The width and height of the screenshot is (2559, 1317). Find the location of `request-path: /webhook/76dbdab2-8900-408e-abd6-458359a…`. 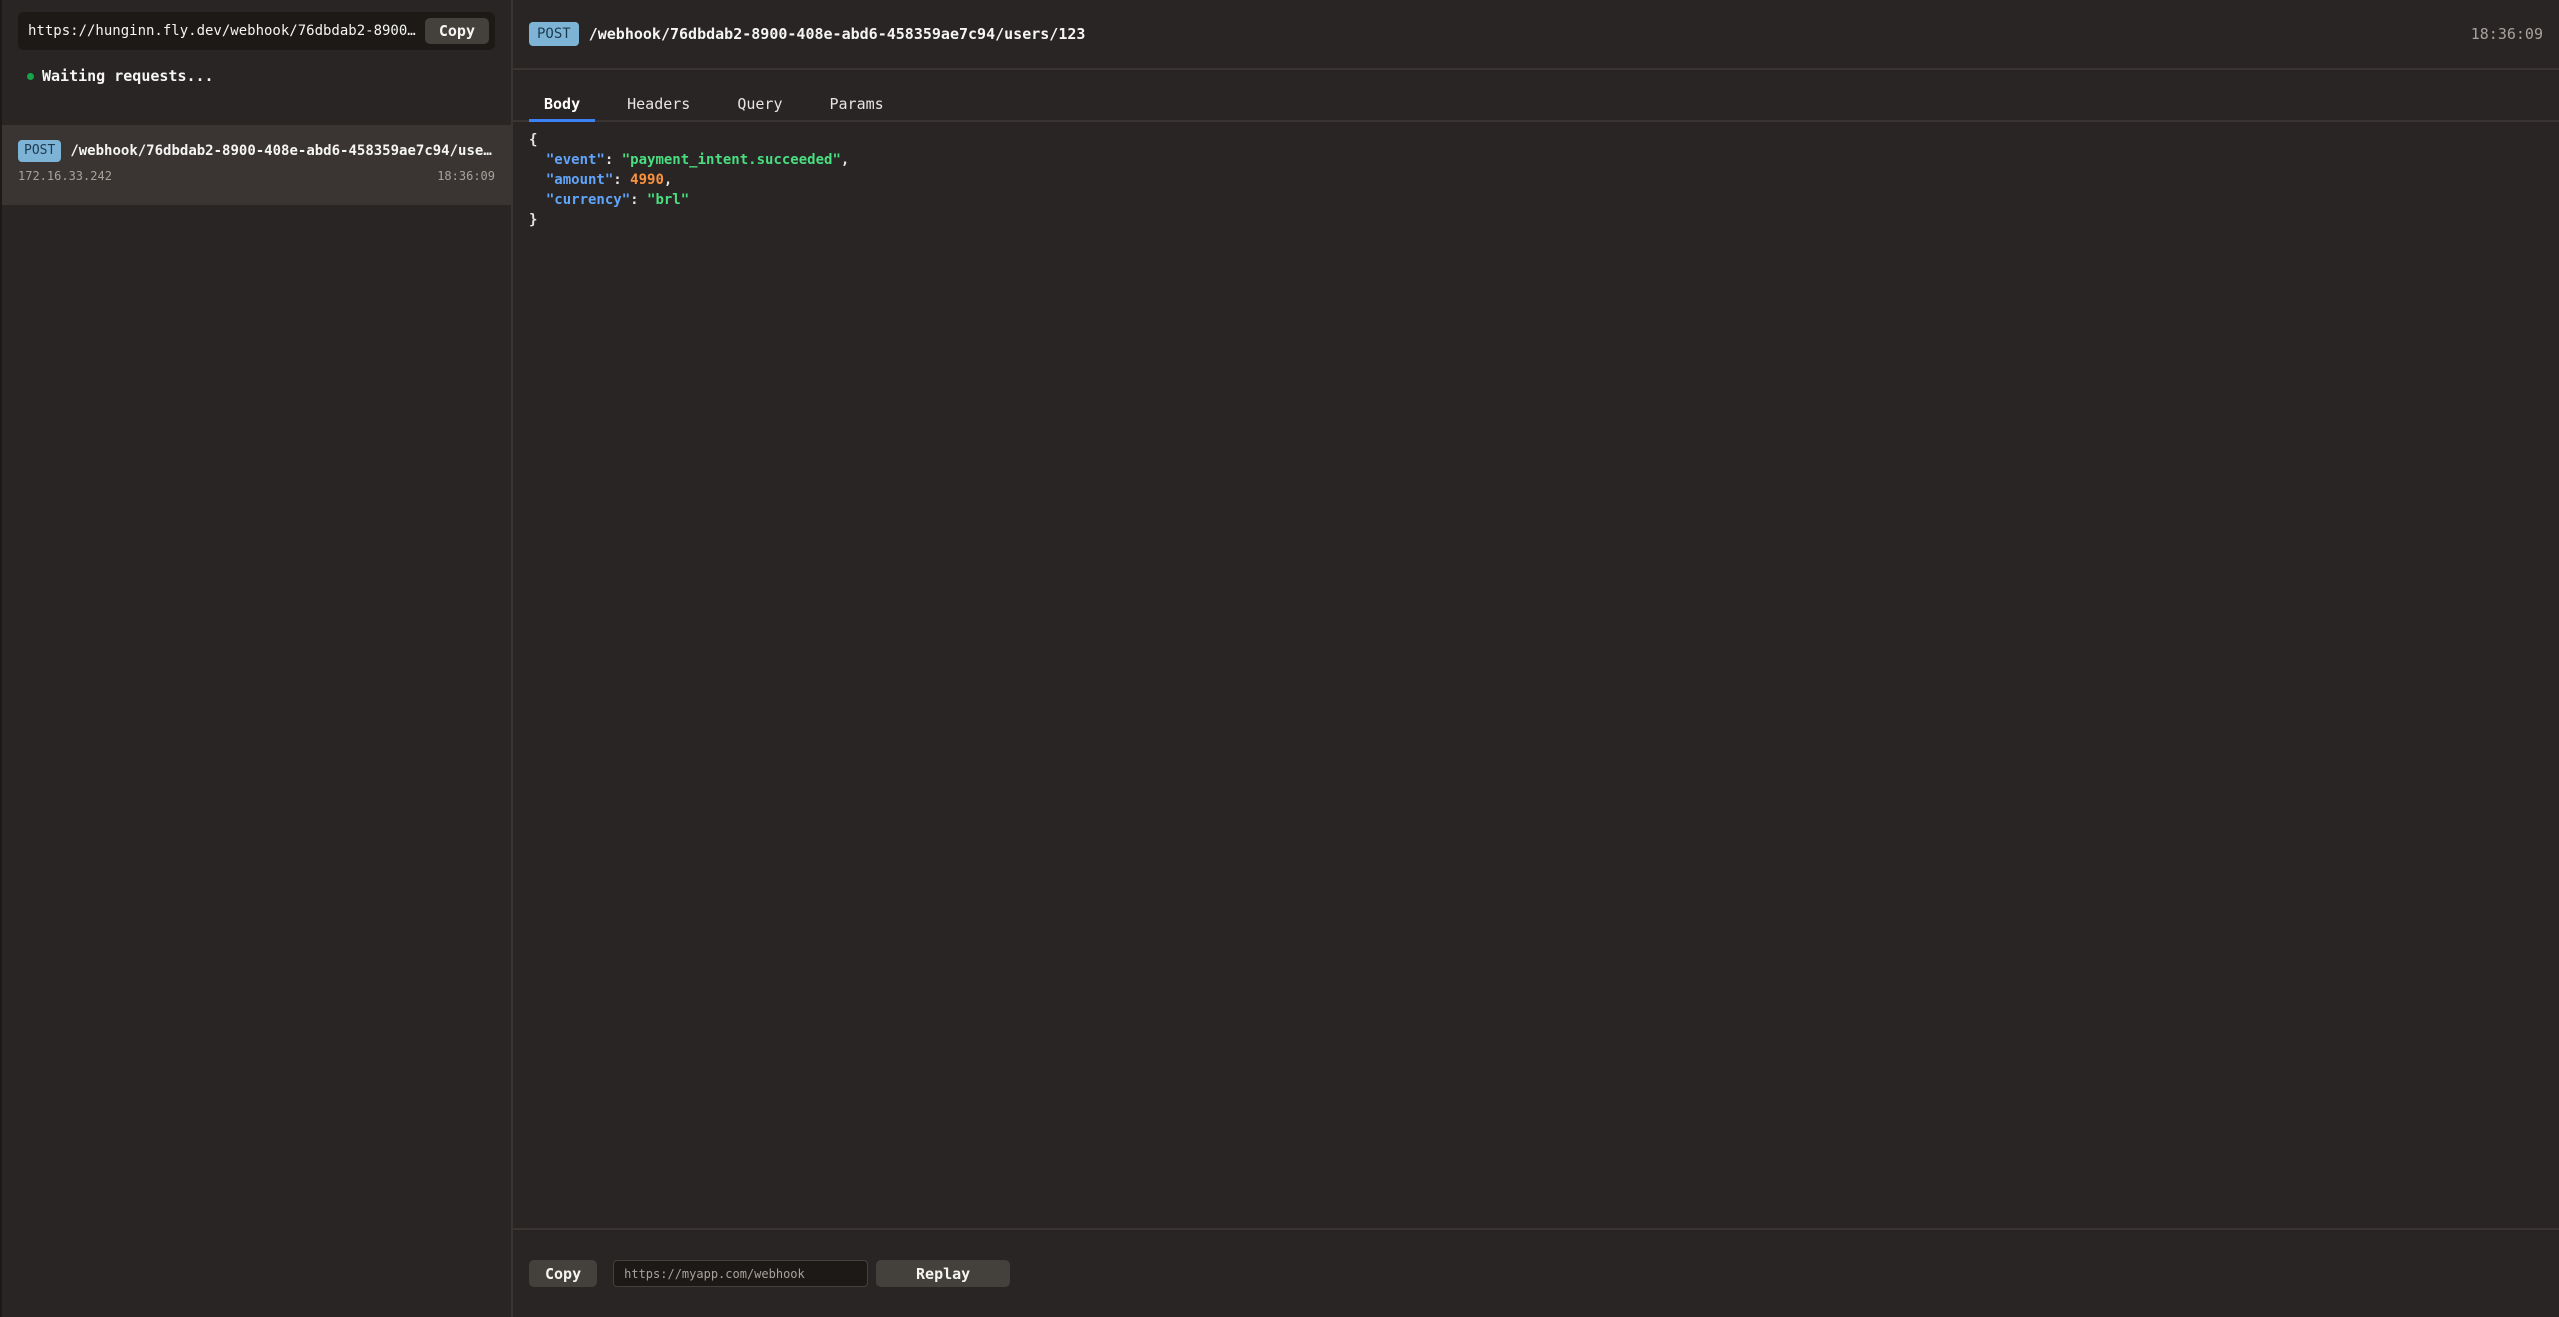

request-path: /webhook/76dbdab2-8900-408e-abd6-458359a… is located at coordinates (282, 151).